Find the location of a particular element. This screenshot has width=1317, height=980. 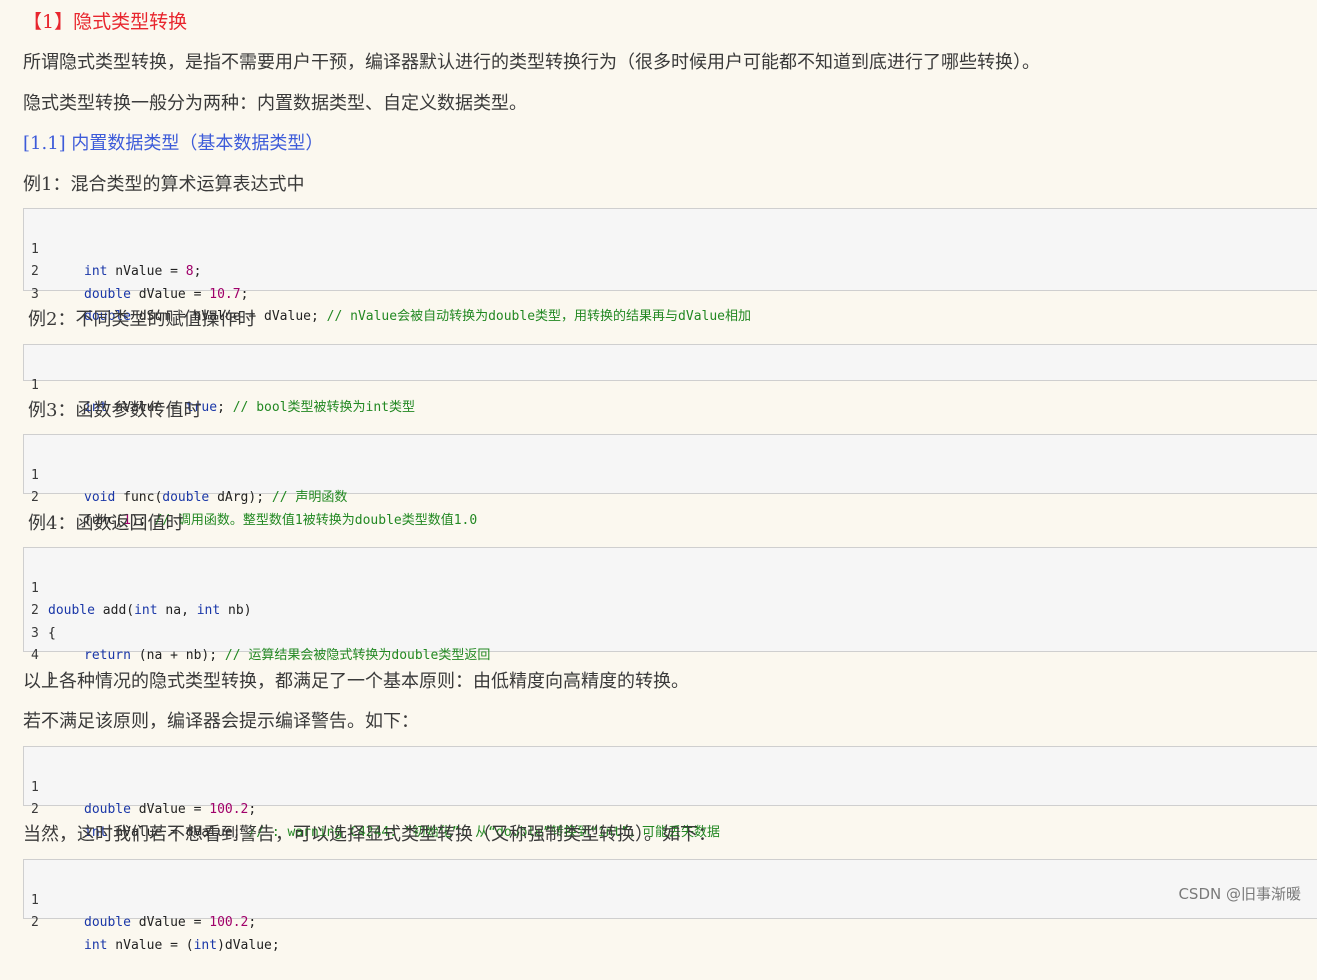

example-2-title: 例2：不同类型的赋值操作时 is located at coordinates (142, 319).